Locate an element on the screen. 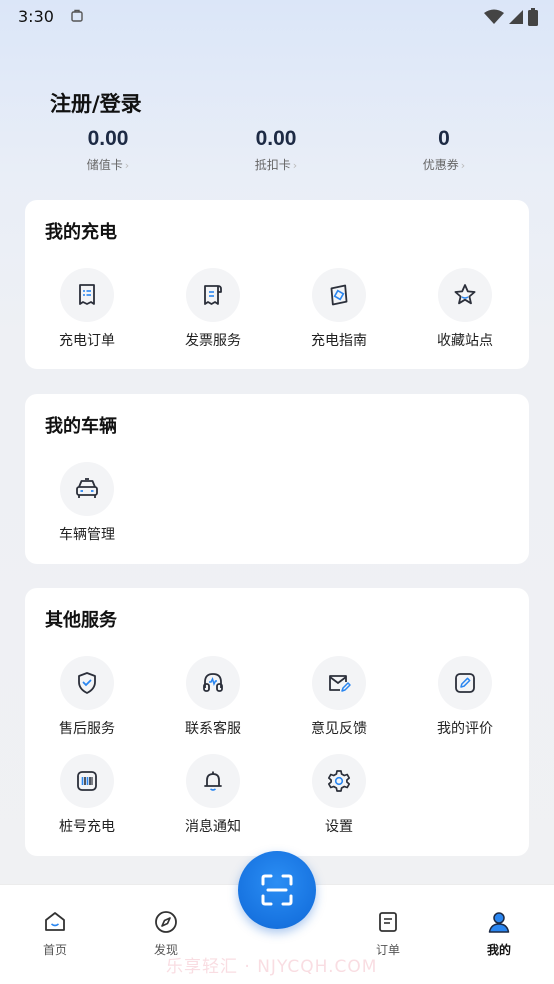  settings-label: 设置 is located at coordinates (339, 827).